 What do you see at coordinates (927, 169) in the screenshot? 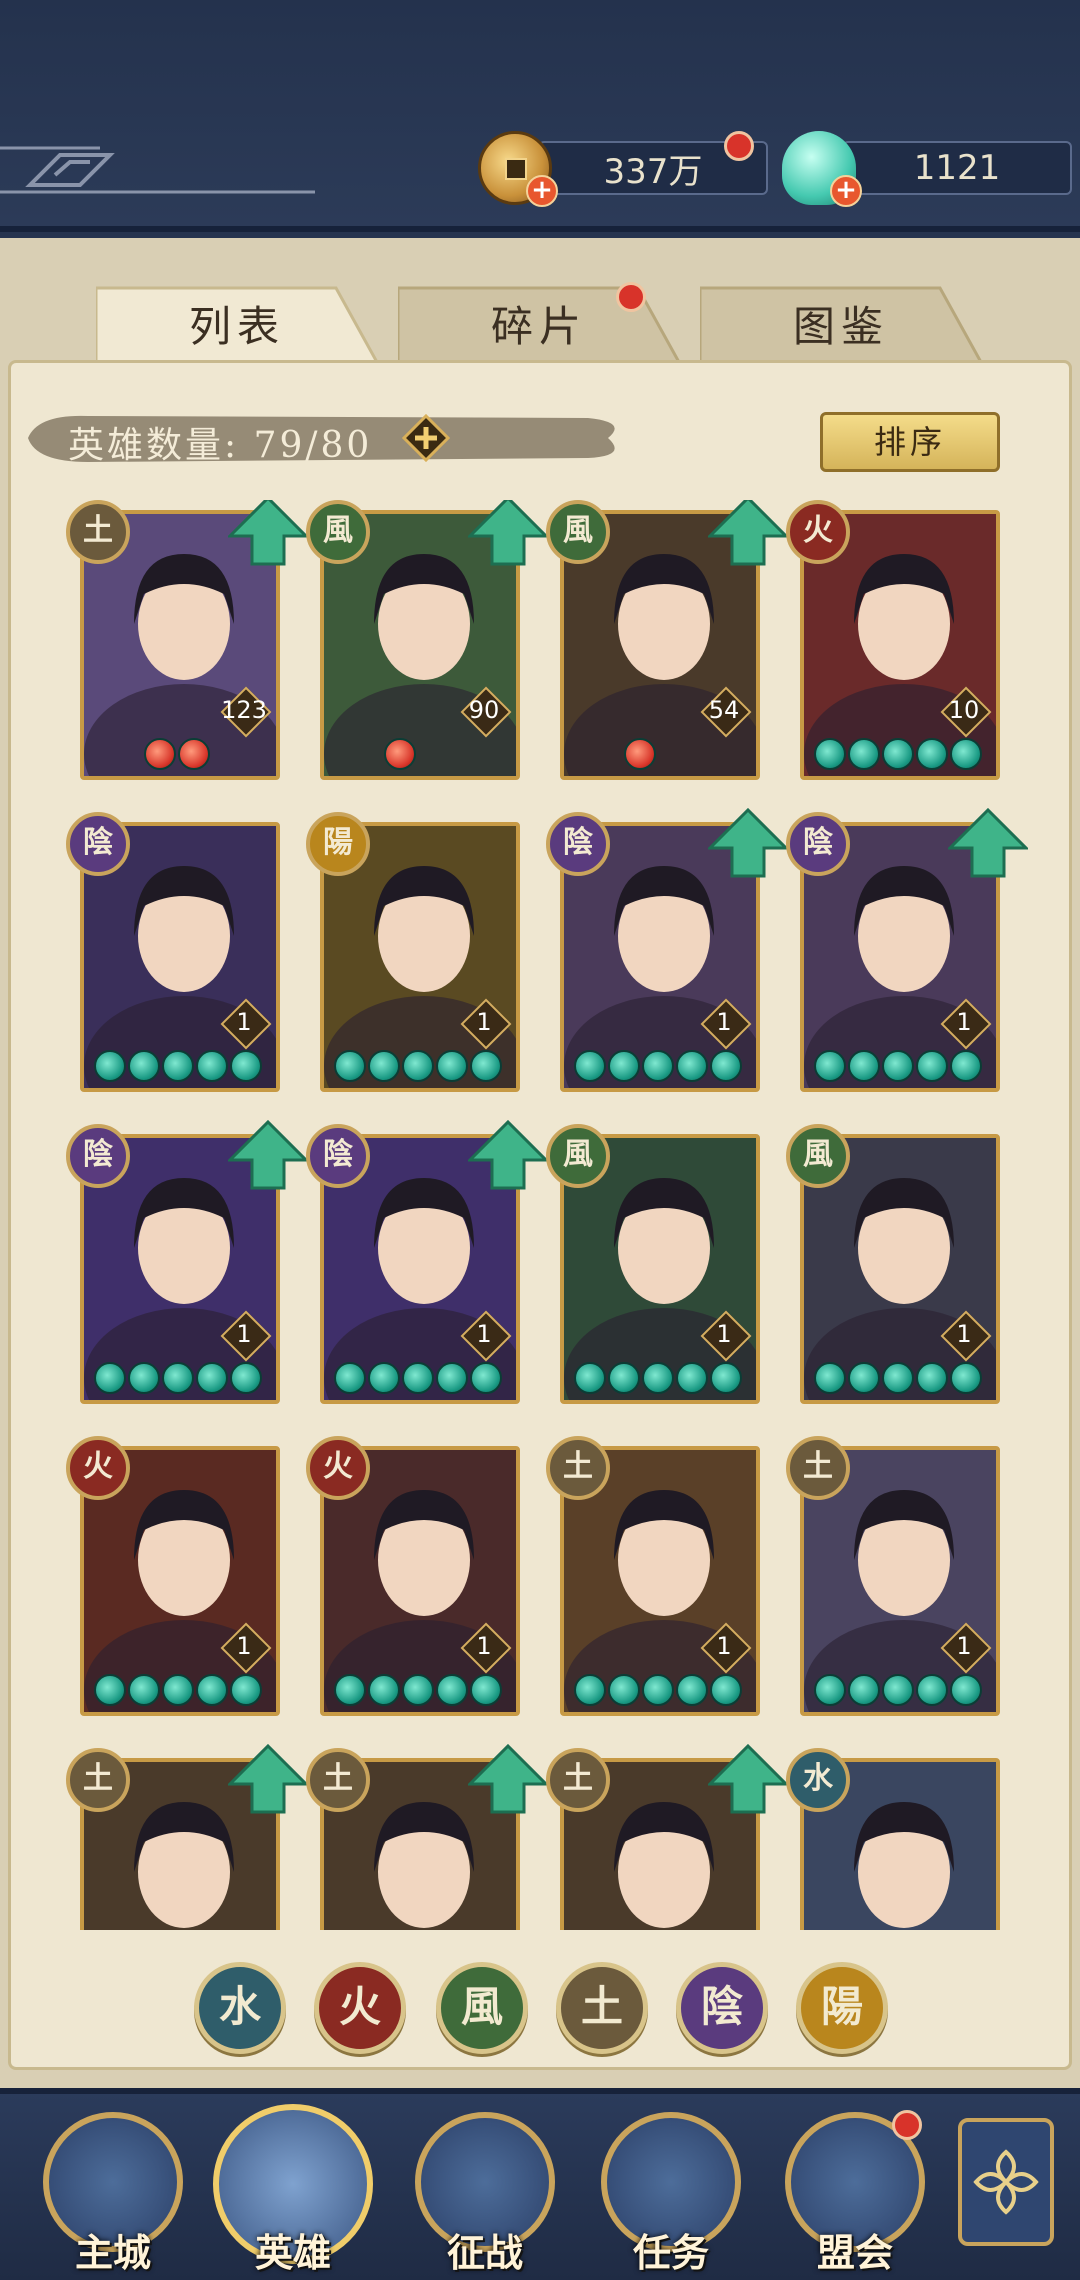
I see `jade-counter: 1121 +` at bounding box center [927, 169].